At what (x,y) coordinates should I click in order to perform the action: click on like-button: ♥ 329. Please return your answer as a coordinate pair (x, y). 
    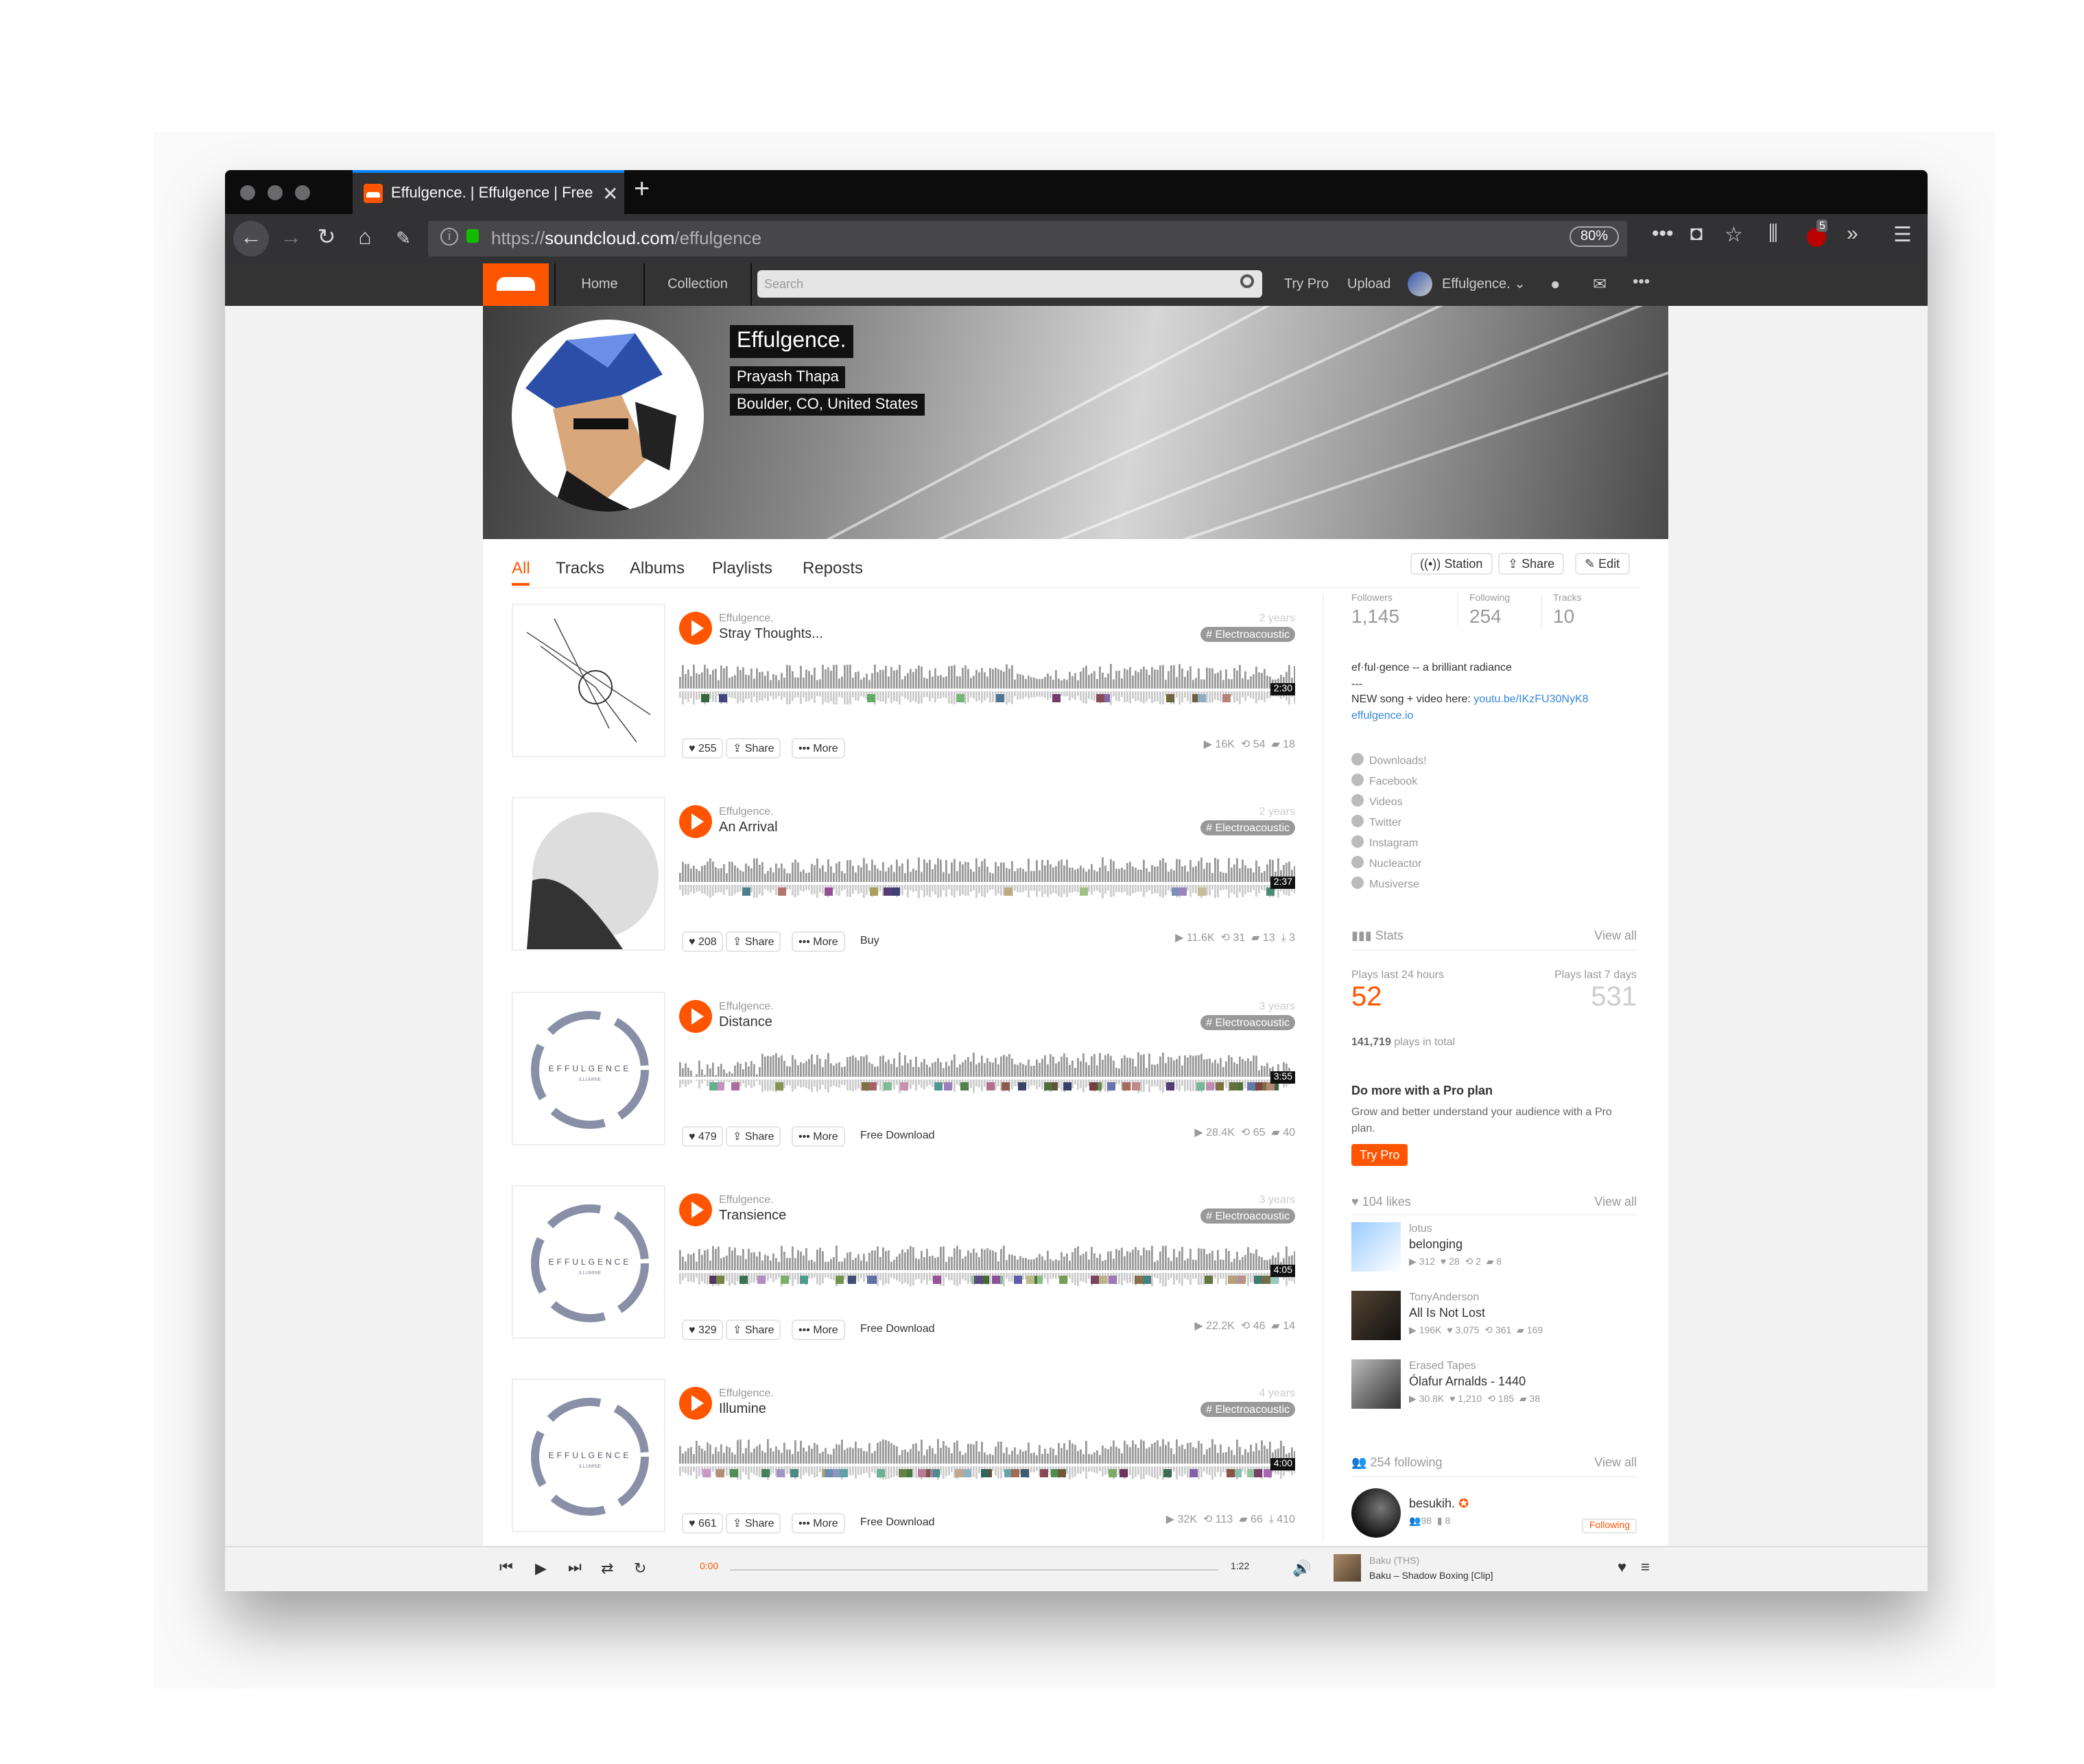
    Looking at the image, I should click on (703, 1330).